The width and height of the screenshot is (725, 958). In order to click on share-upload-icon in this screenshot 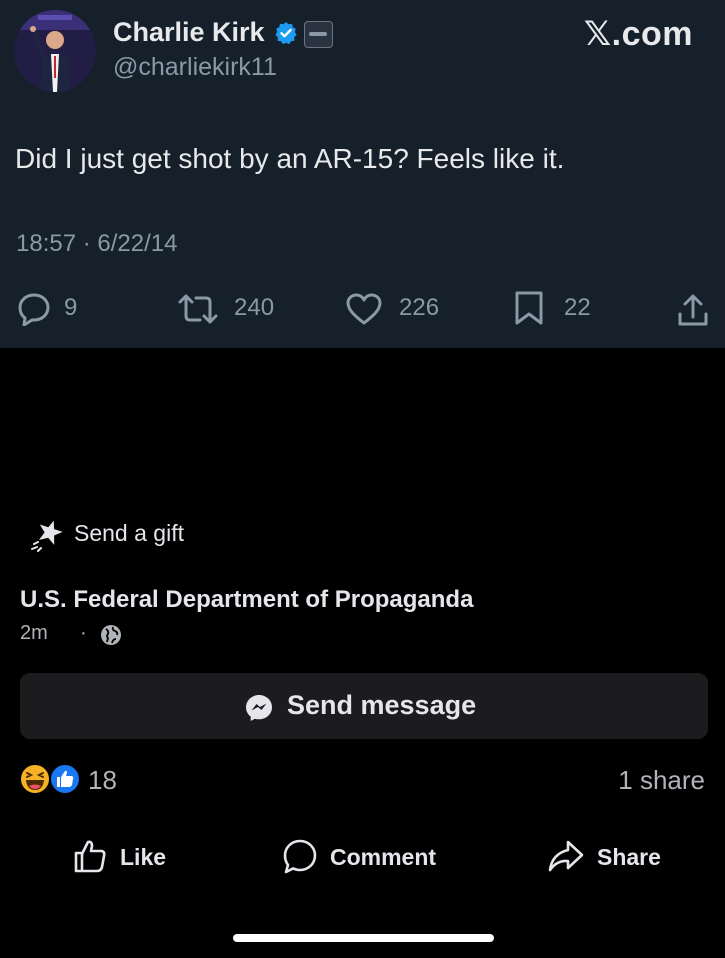, I will do `click(693, 310)`.